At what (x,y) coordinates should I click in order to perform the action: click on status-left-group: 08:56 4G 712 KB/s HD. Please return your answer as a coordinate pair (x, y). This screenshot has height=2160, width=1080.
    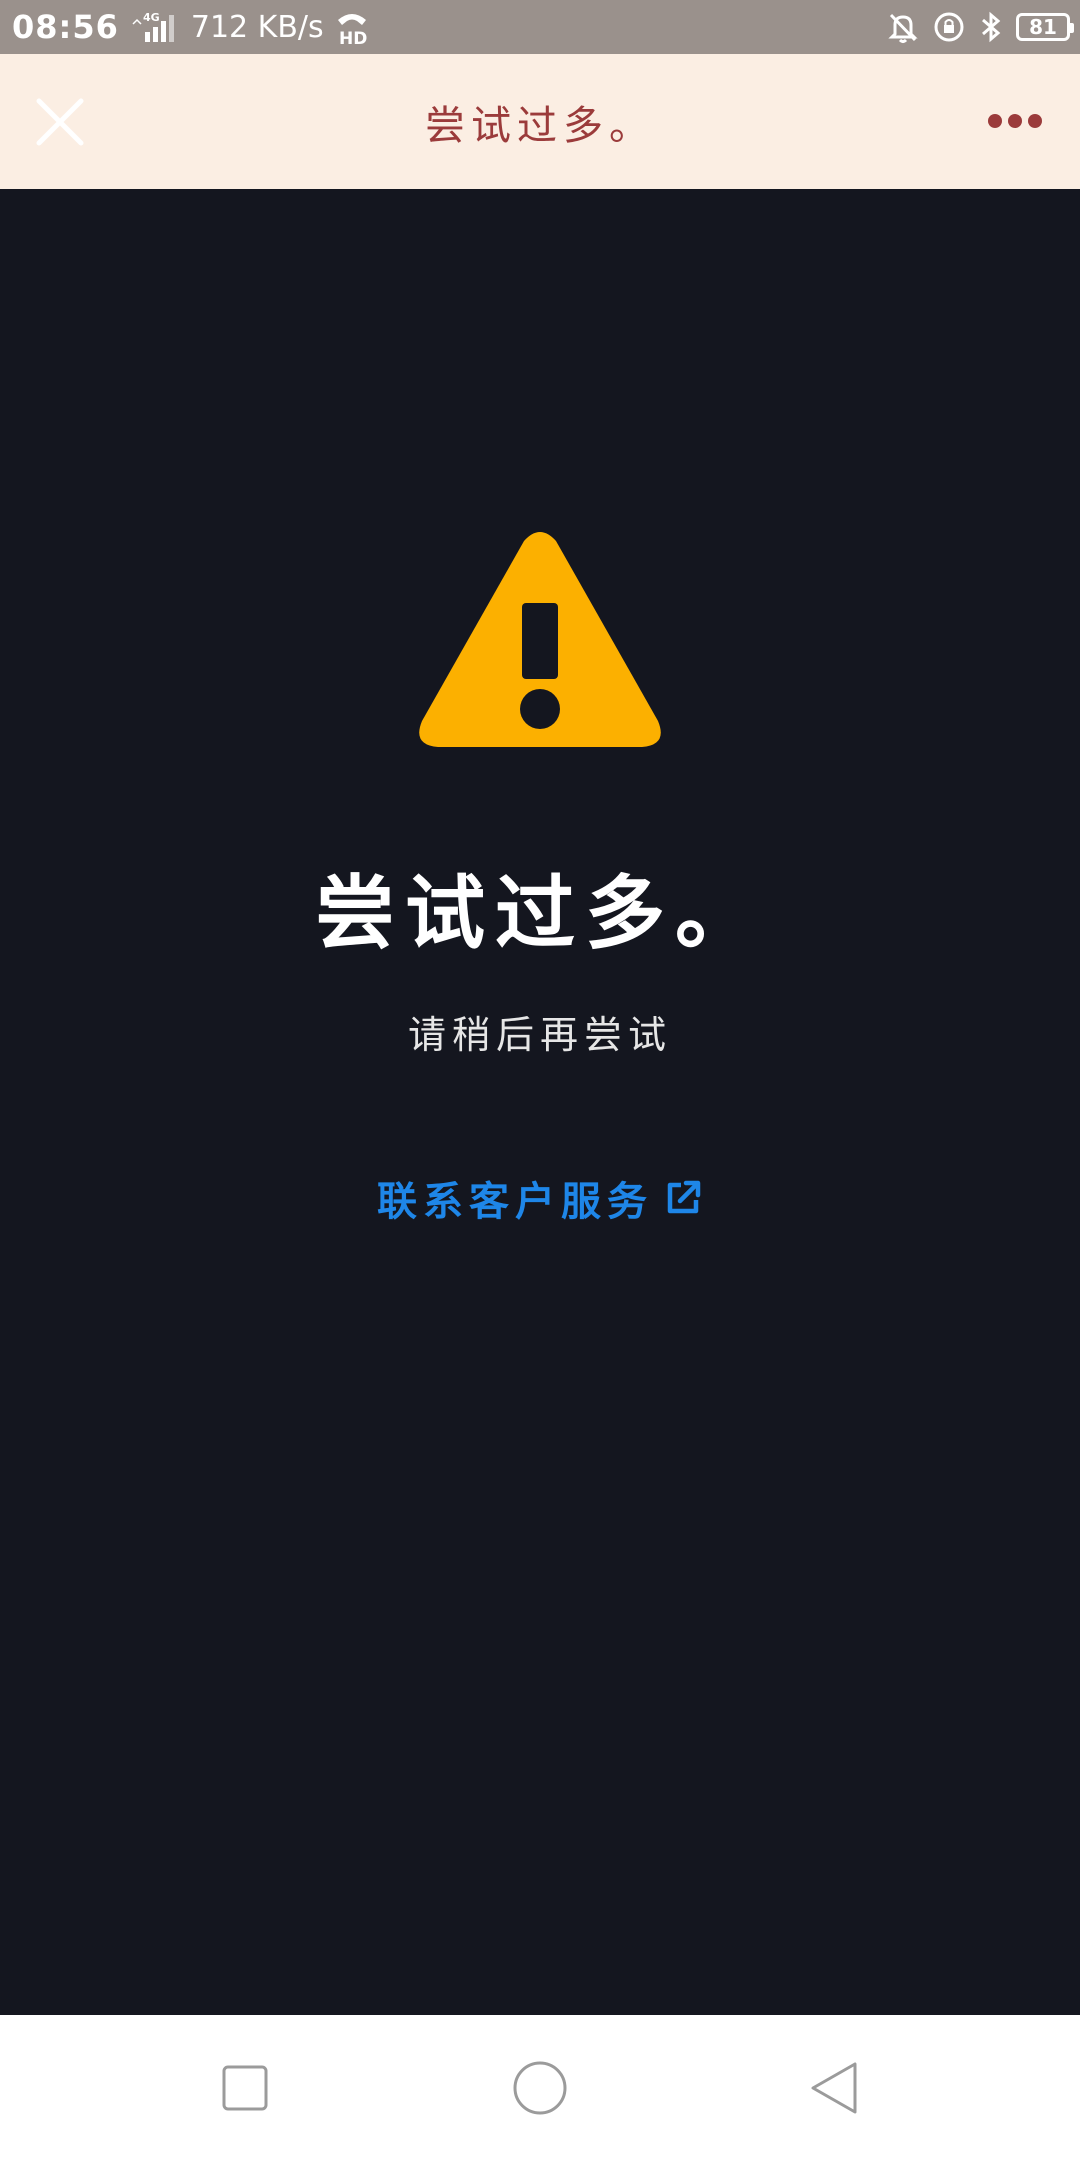
    Looking at the image, I should click on (191, 27).